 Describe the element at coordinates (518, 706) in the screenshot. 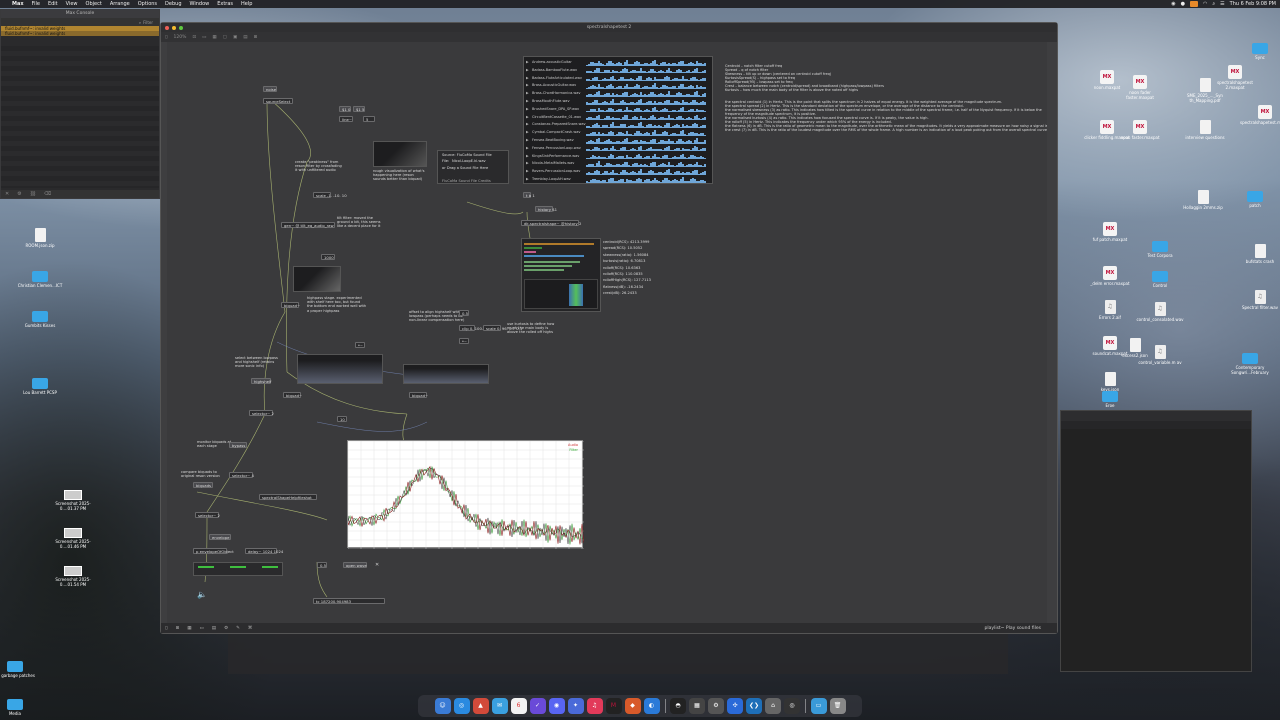

I see `calendar-icon: 6` at that location.